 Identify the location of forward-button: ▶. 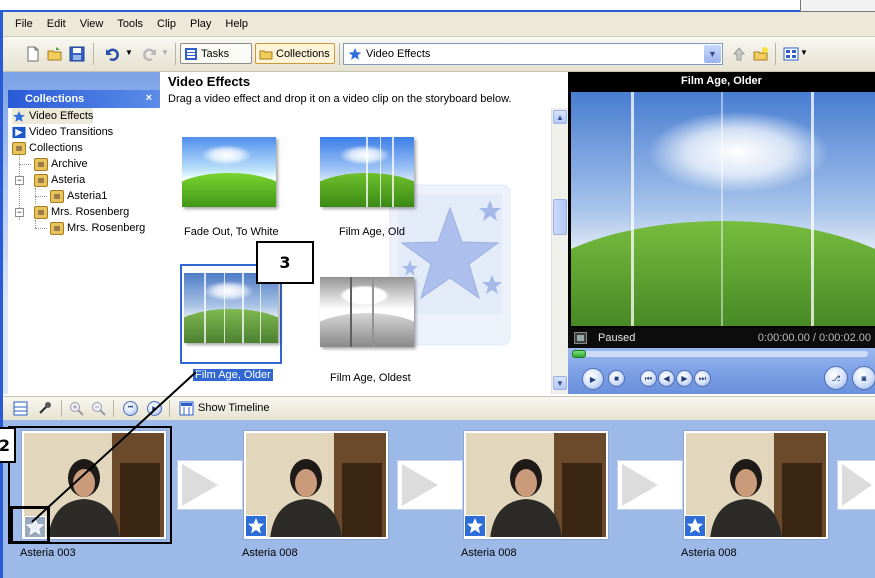
(684, 378).